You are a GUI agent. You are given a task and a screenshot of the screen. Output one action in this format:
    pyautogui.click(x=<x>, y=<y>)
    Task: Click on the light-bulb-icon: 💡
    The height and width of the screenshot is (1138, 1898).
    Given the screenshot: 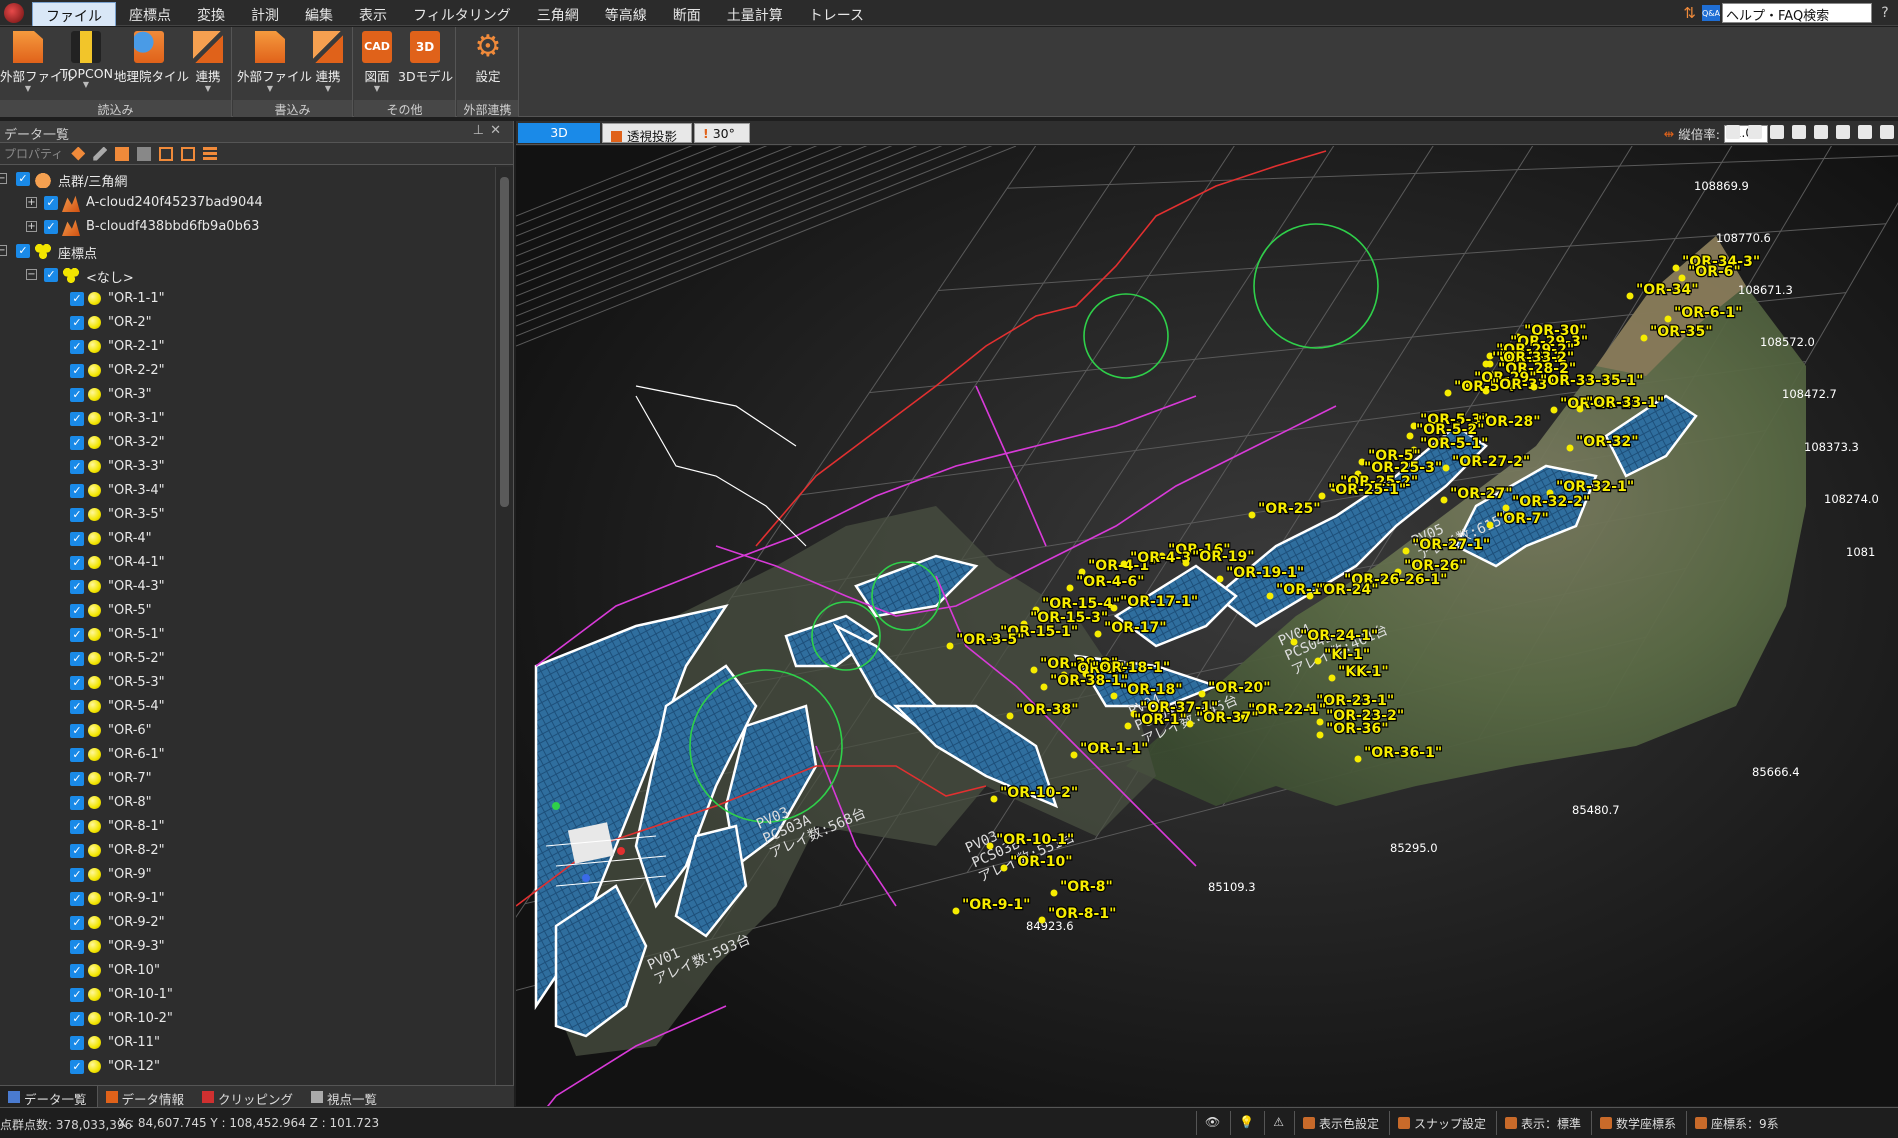 What is the action you would take?
    pyautogui.click(x=1247, y=1123)
    